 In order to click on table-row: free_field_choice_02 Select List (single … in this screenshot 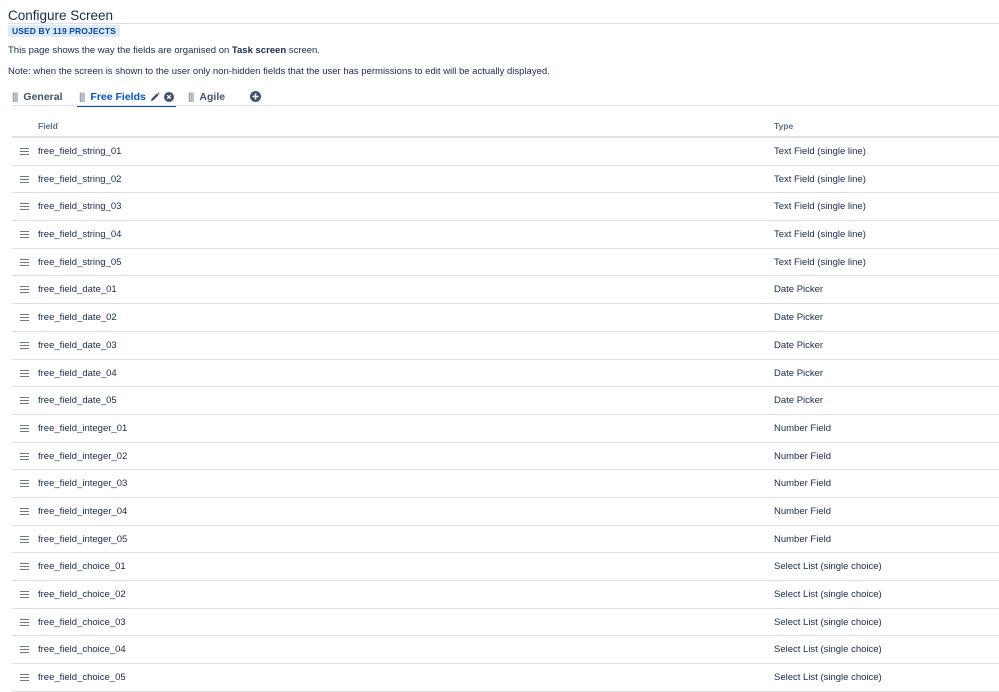, I will do `click(505, 595)`.